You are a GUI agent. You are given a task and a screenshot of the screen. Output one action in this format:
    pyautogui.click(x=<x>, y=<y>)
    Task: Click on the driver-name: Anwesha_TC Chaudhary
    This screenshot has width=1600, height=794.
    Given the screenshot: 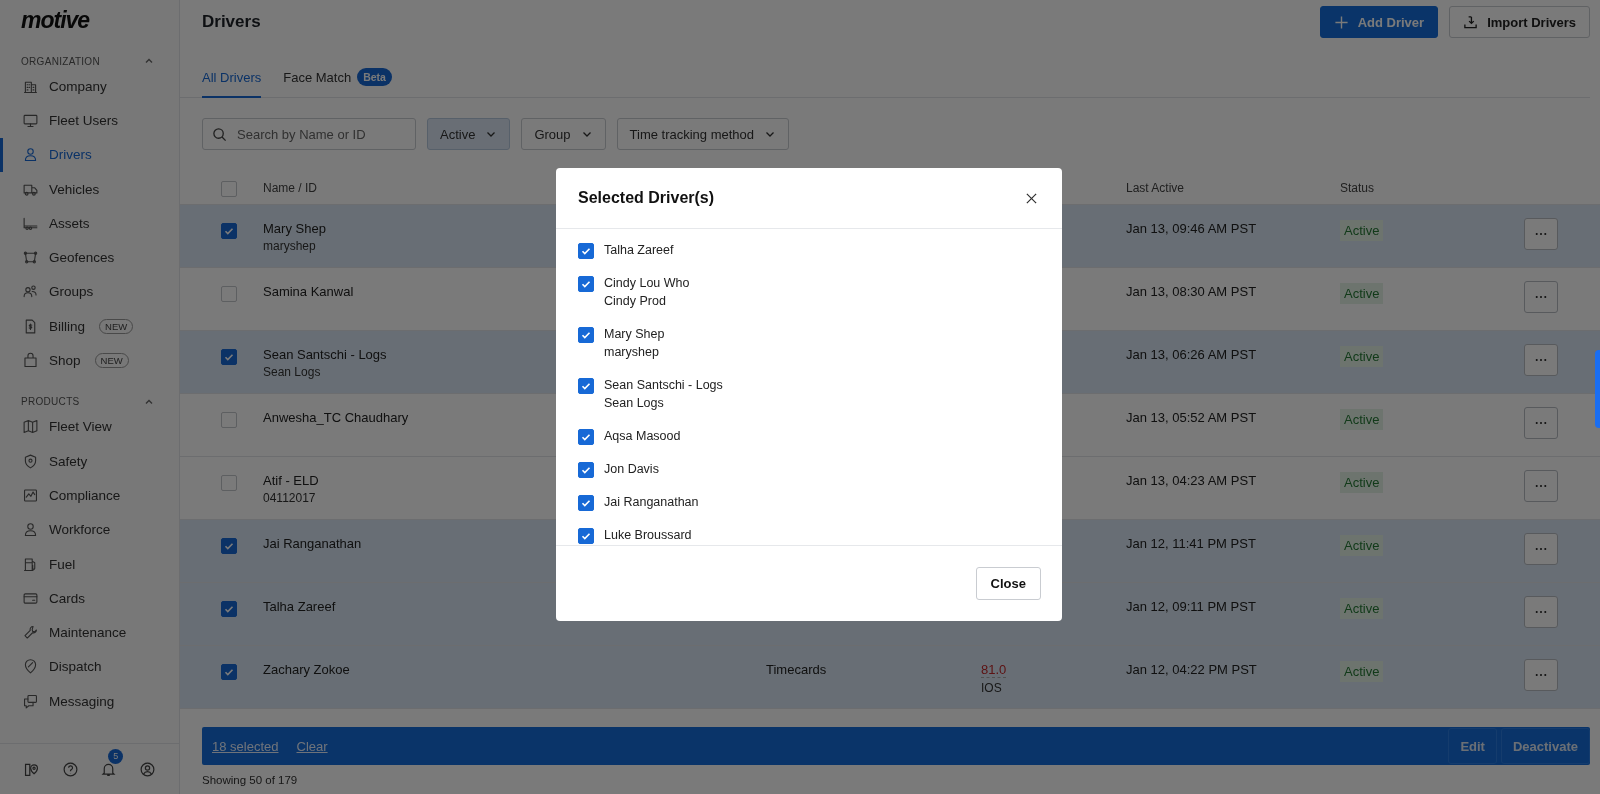 What is the action you would take?
    pyautogui.click(x=336, y=417)
    